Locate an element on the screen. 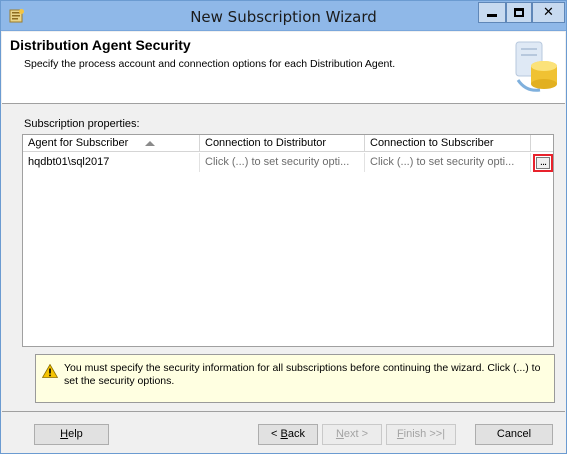 This screenshot has height=454, width=567. subscription-properties-label: Subscription properties: is located at coordinates (82, 124).